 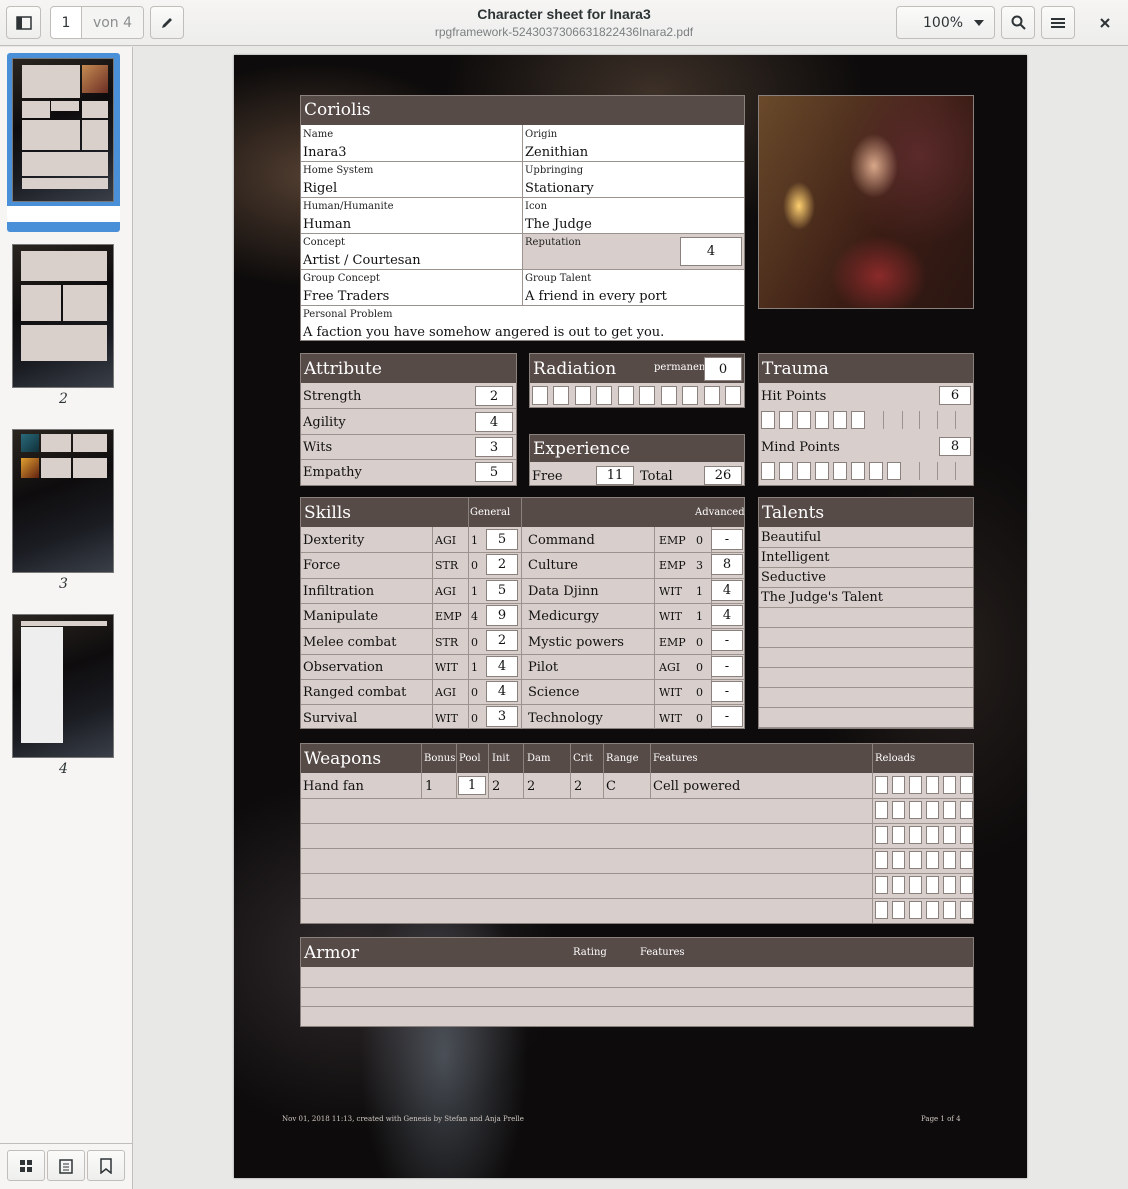 What do you see at coordinates (576, 642) in the screenshot?
I see `skill-name: Mystic powers` at bounding box center [576, 642].